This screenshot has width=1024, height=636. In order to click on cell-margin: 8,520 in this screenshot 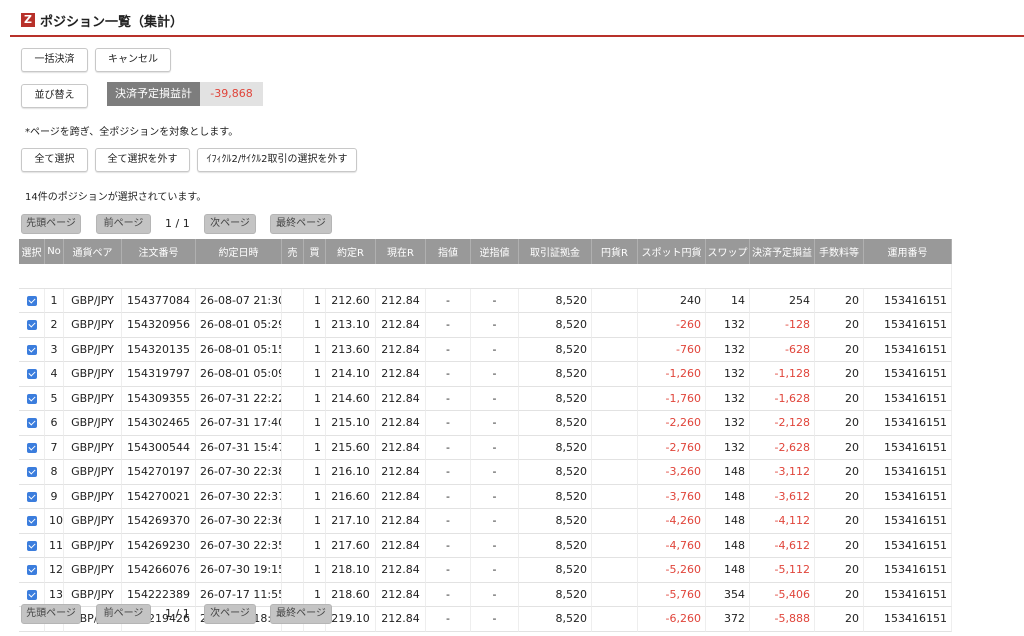, I will do `click(555, 570)`.